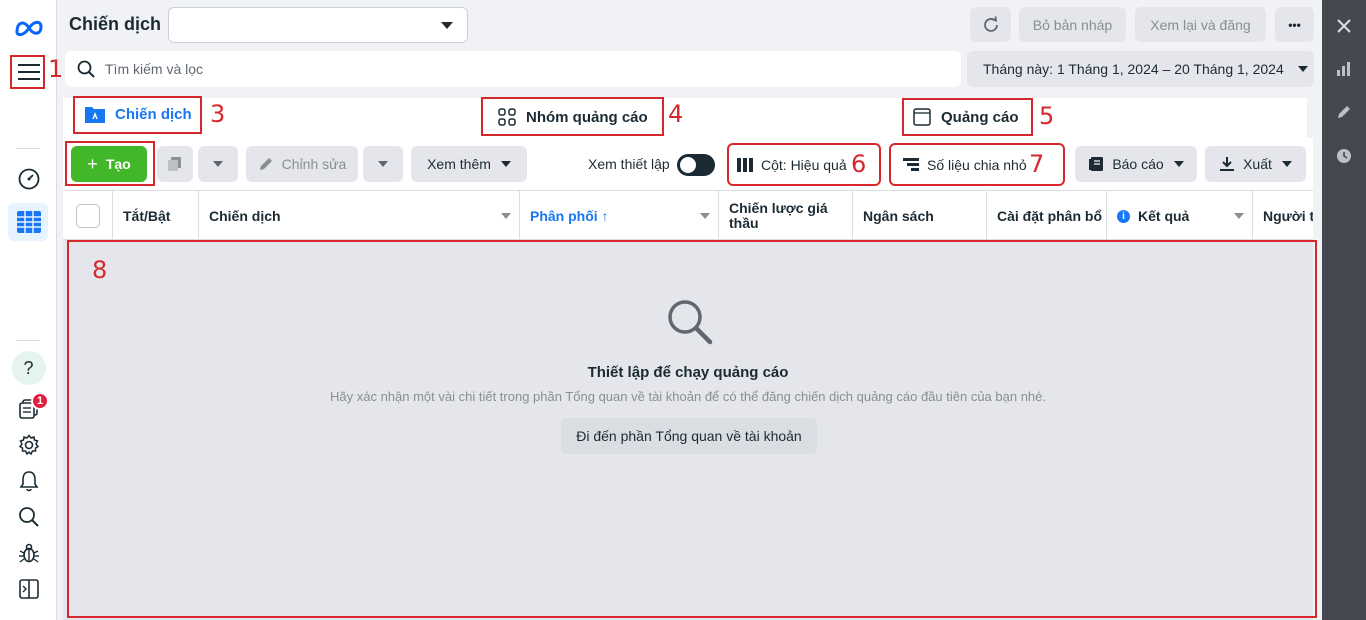 Image resolution: width=1366 pixels, height=620 pixels. I want to click on refresh-icon, so click(990, 23).